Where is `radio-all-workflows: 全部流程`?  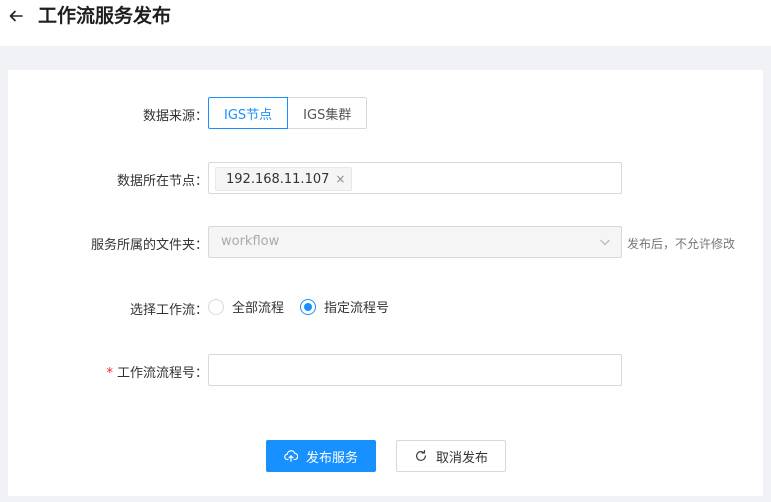 radio-all-workflows: 全部流程 is located at coordinates (246, 306).